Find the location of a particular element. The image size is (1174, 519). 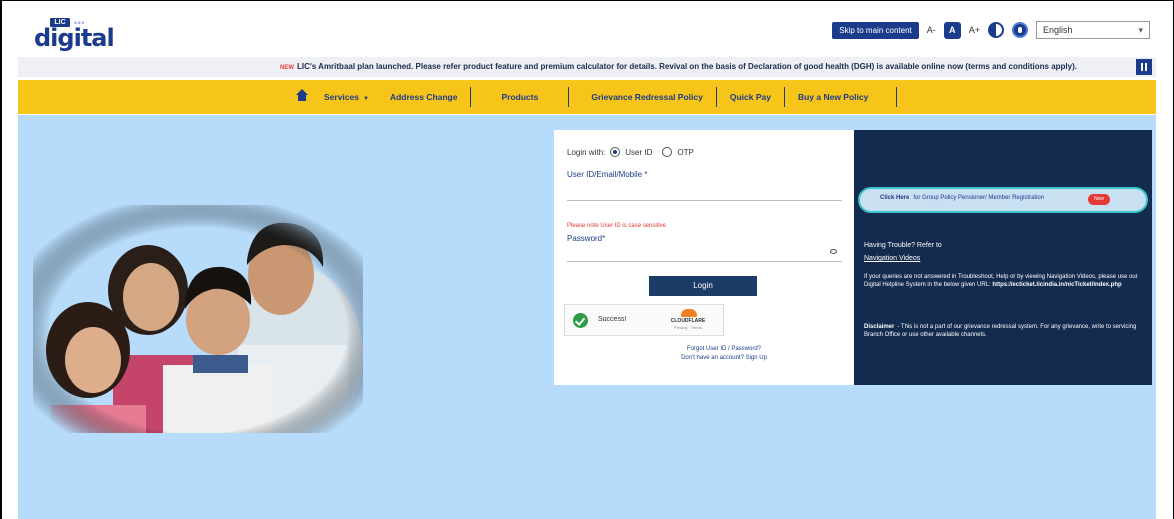

accessibility-tools: Skip to main content A- A A+ English ▾ is located at coordinates (991, 30).